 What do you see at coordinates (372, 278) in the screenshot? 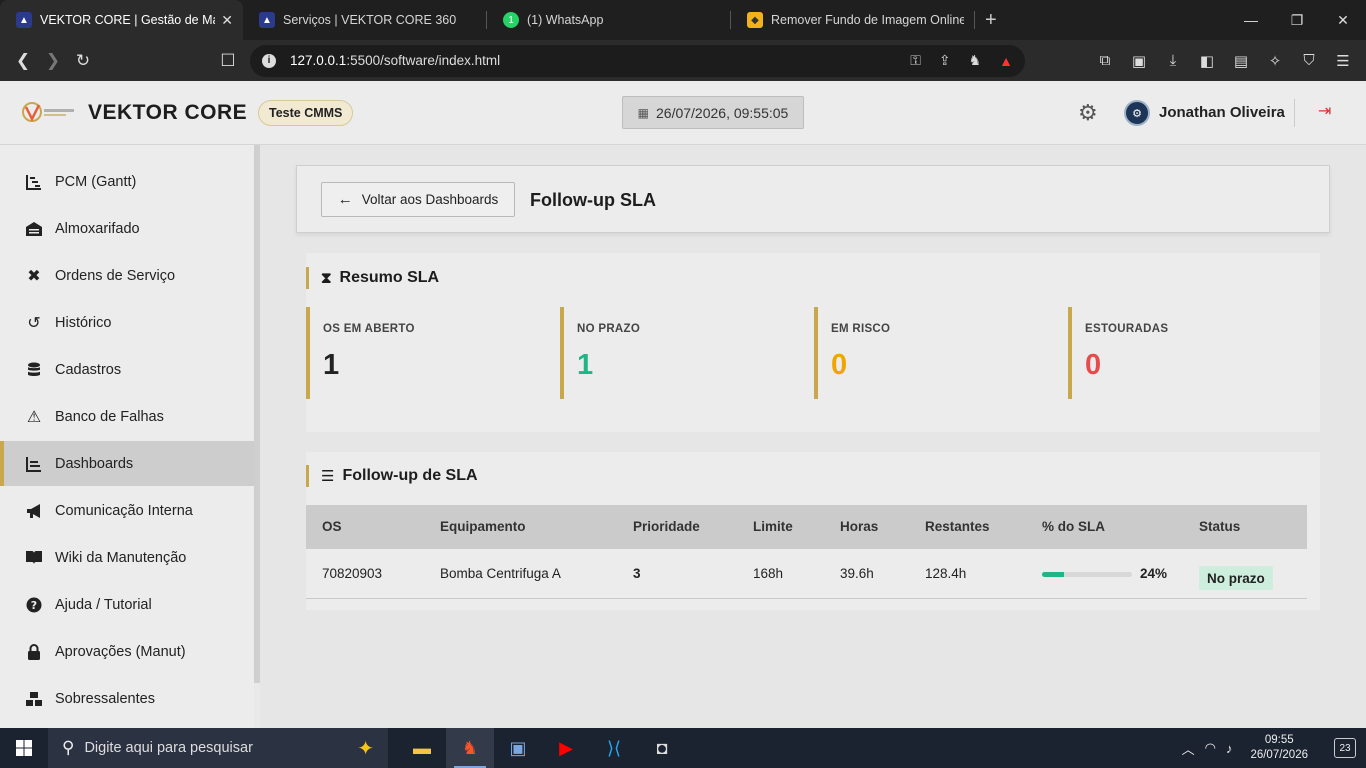
I see `card-title: ⧗ Resumo SLA` at bounding box center [372, 278].